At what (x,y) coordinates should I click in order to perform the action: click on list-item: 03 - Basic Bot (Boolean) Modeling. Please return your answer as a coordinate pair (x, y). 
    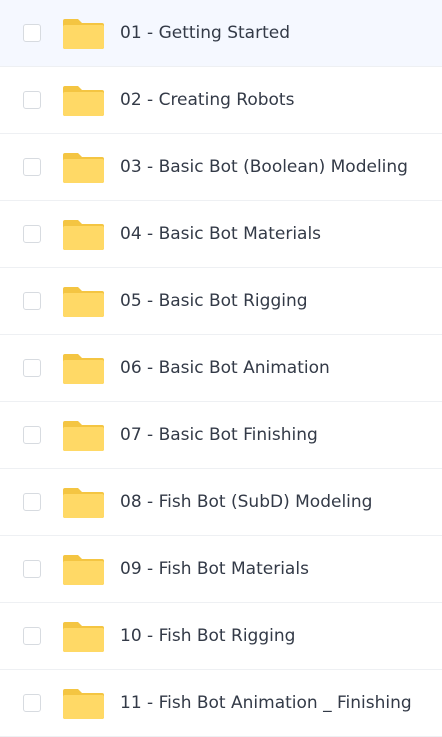
    Looking at the image, I should click on (221, 167).